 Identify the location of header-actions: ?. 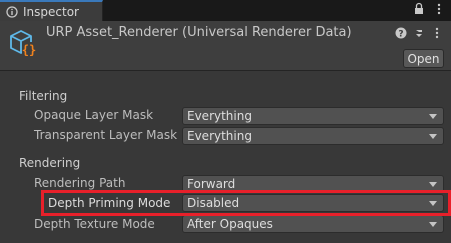
(419, 33).